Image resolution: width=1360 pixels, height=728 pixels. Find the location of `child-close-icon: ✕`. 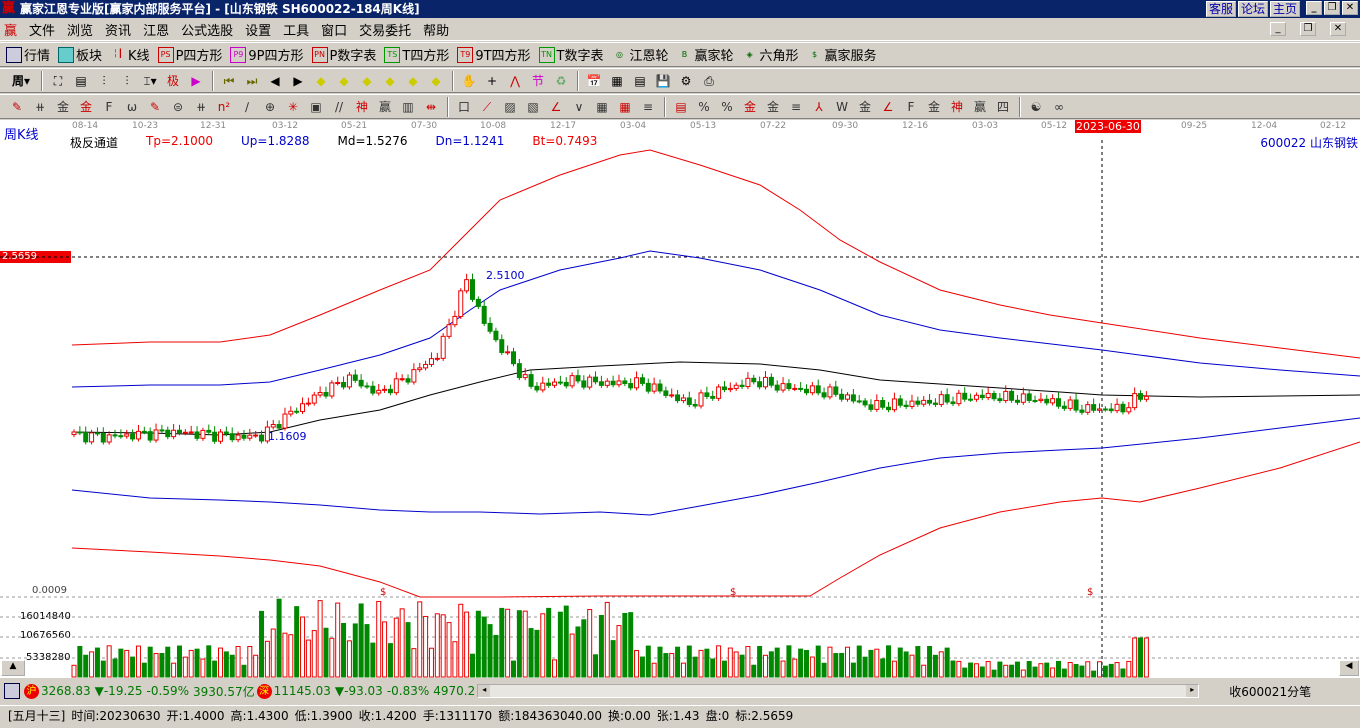

child-close-icon: ✕ is located at coordinates (1338, 29).